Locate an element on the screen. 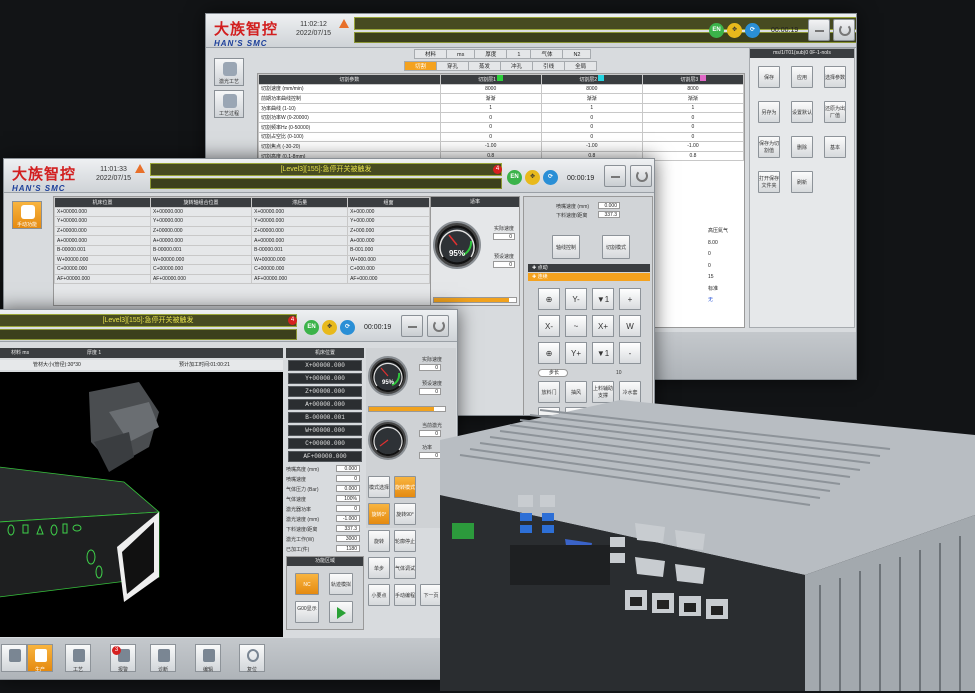 This screenshot has width=975, height=693. terminal-block is located at coordinates (463, 531).